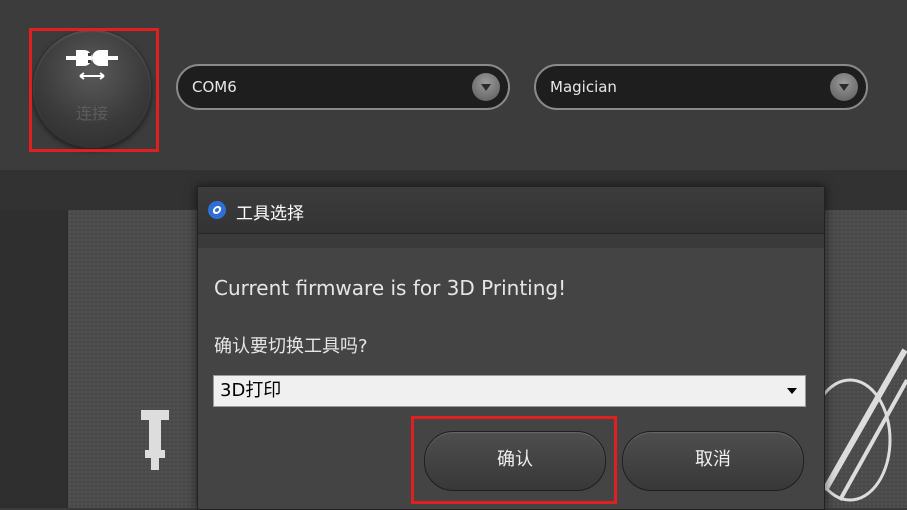  What do you see at coordinates (214, 87) in the screenshot?
I see `port-select-value: COM6` at bounding box center [214, 87].